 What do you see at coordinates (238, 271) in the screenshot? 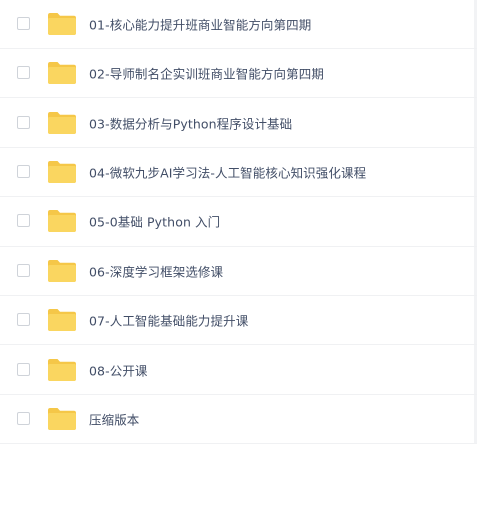
I see `file-row: 06-深度学习框架选修课` at bounding box center [238, 271].